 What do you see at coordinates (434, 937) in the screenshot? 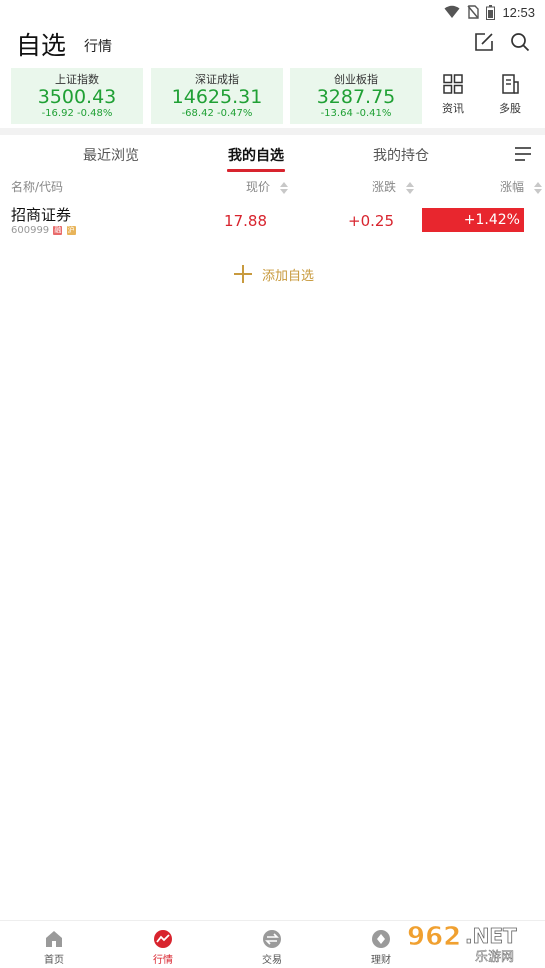
I see `svg-text: 962` at bounding box center [434, 937].